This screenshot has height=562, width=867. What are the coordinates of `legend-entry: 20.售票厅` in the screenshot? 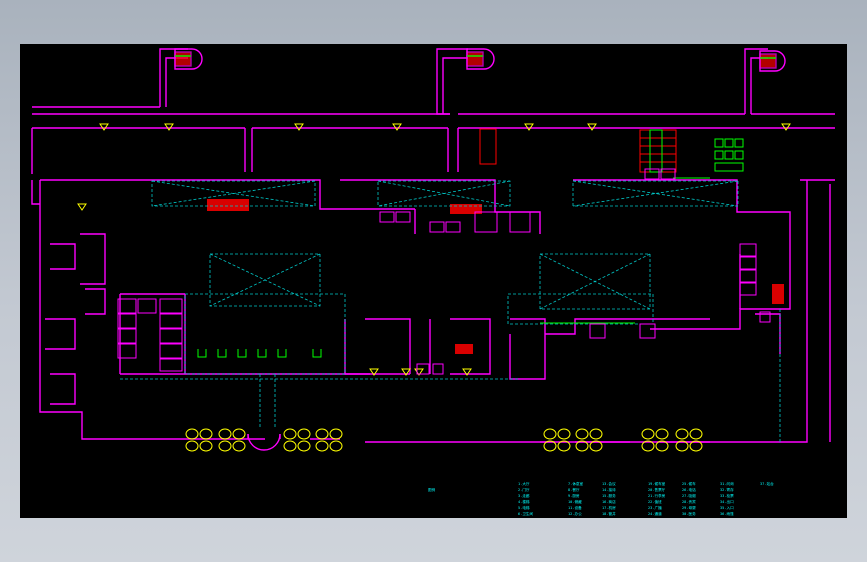 It's located at (657, 489).